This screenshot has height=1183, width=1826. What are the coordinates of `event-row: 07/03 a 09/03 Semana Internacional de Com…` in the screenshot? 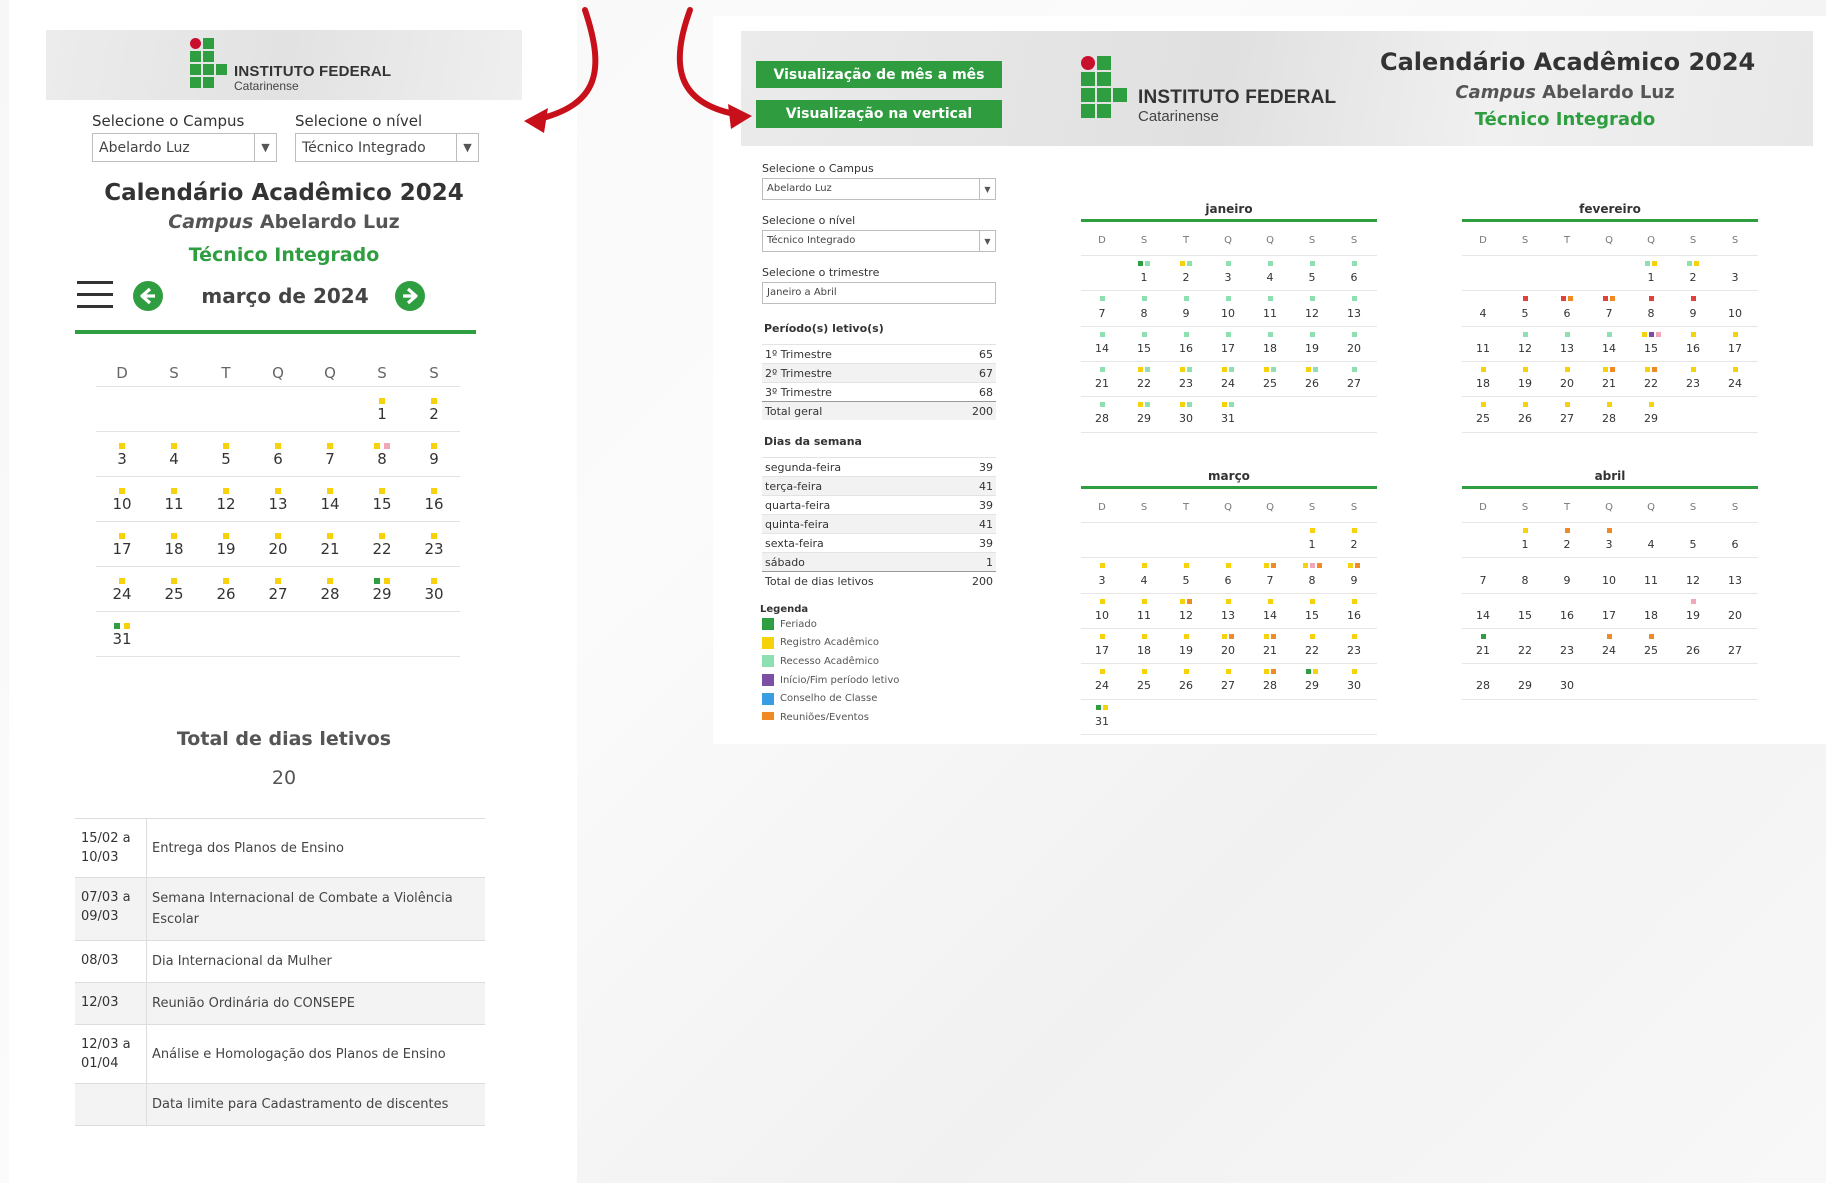 It's located at (280, 909).